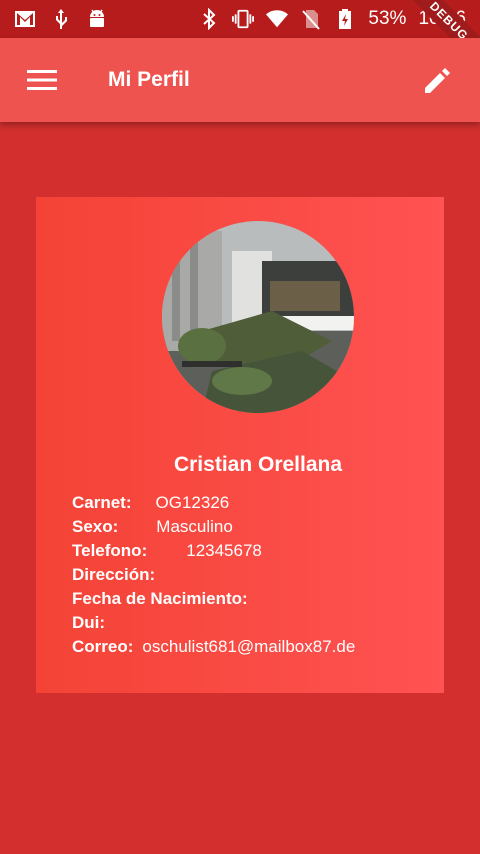 The height and width of the screenshot is (854, 480). What do you see at coordinates (345, 19) in the screenshot?
I see `battery-charging-icon` at bounding box center [345, 19].